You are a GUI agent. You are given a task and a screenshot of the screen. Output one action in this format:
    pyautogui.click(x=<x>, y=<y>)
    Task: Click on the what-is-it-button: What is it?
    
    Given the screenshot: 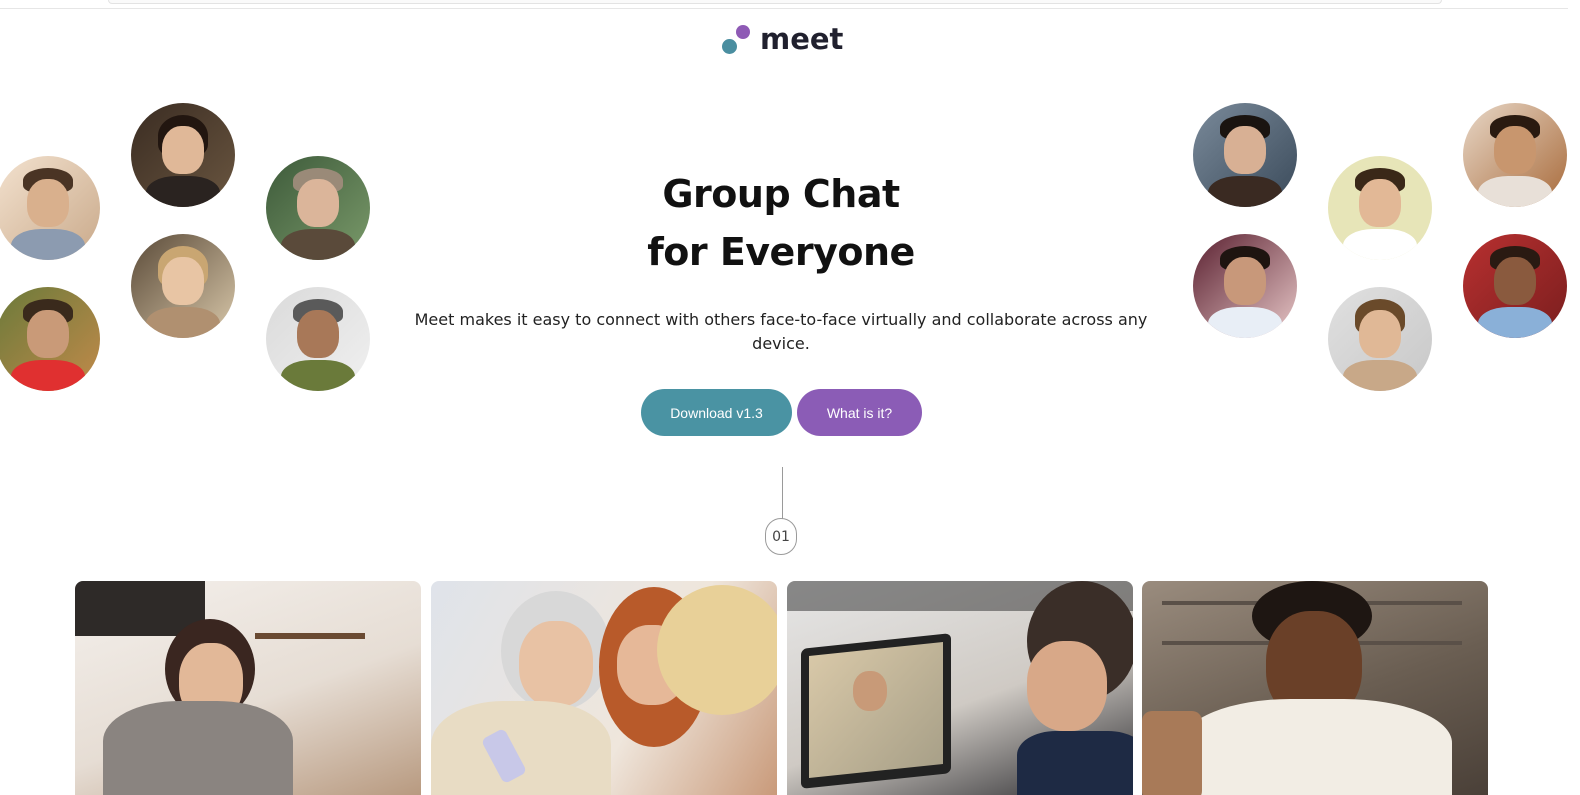 What is the action you would take?
    pyautogui.click(x=859, y=412)
    